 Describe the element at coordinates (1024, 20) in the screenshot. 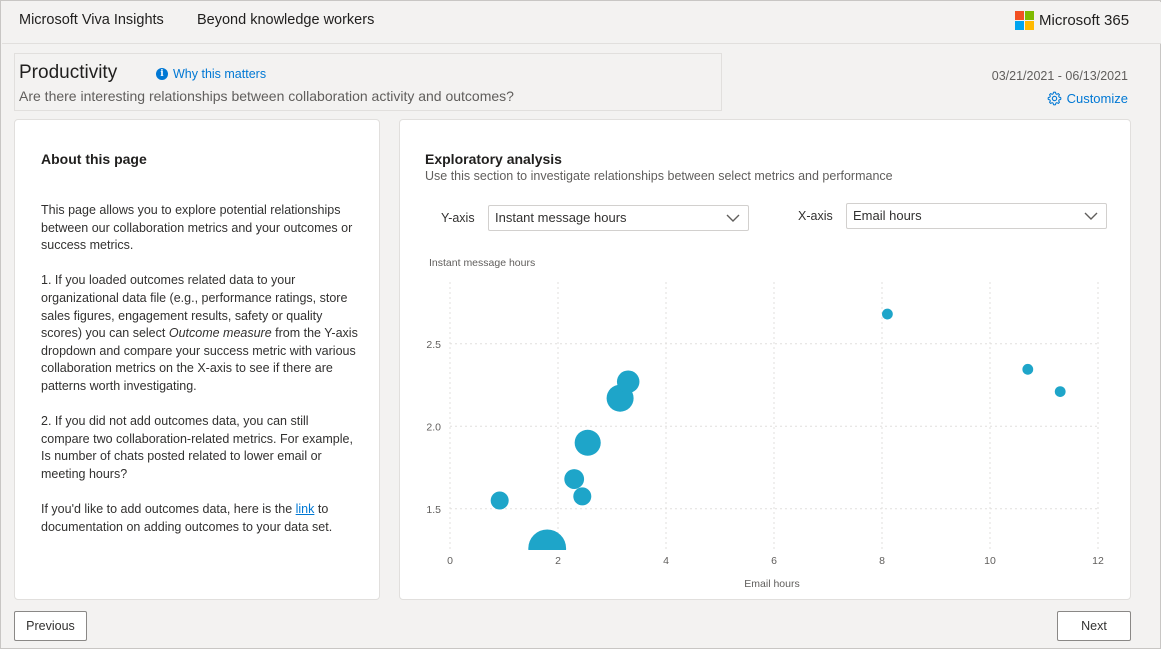

I see `microsoft-logo-icon` at that location.